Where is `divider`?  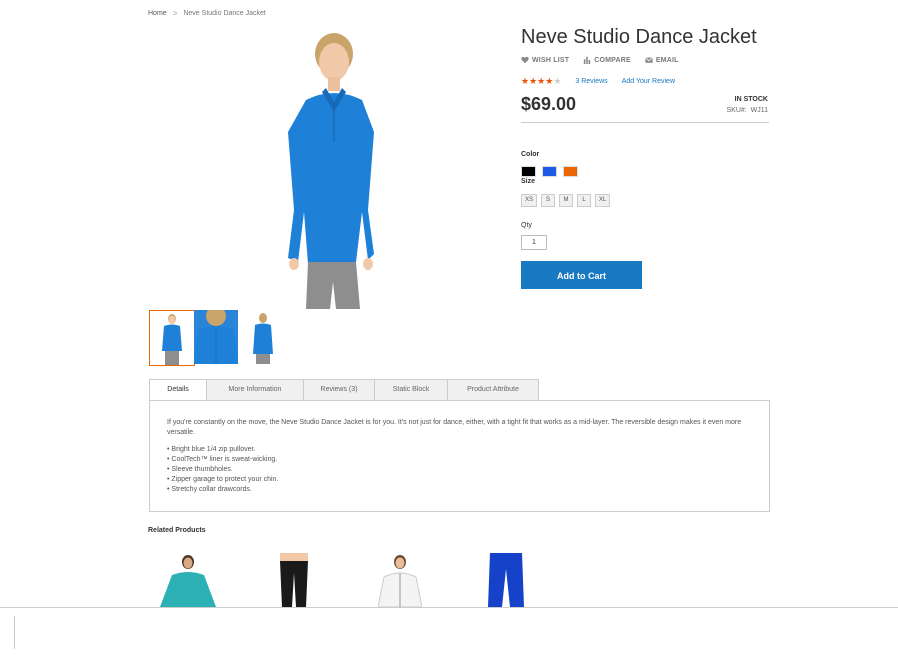 divider is located at coordinates (645, 122).